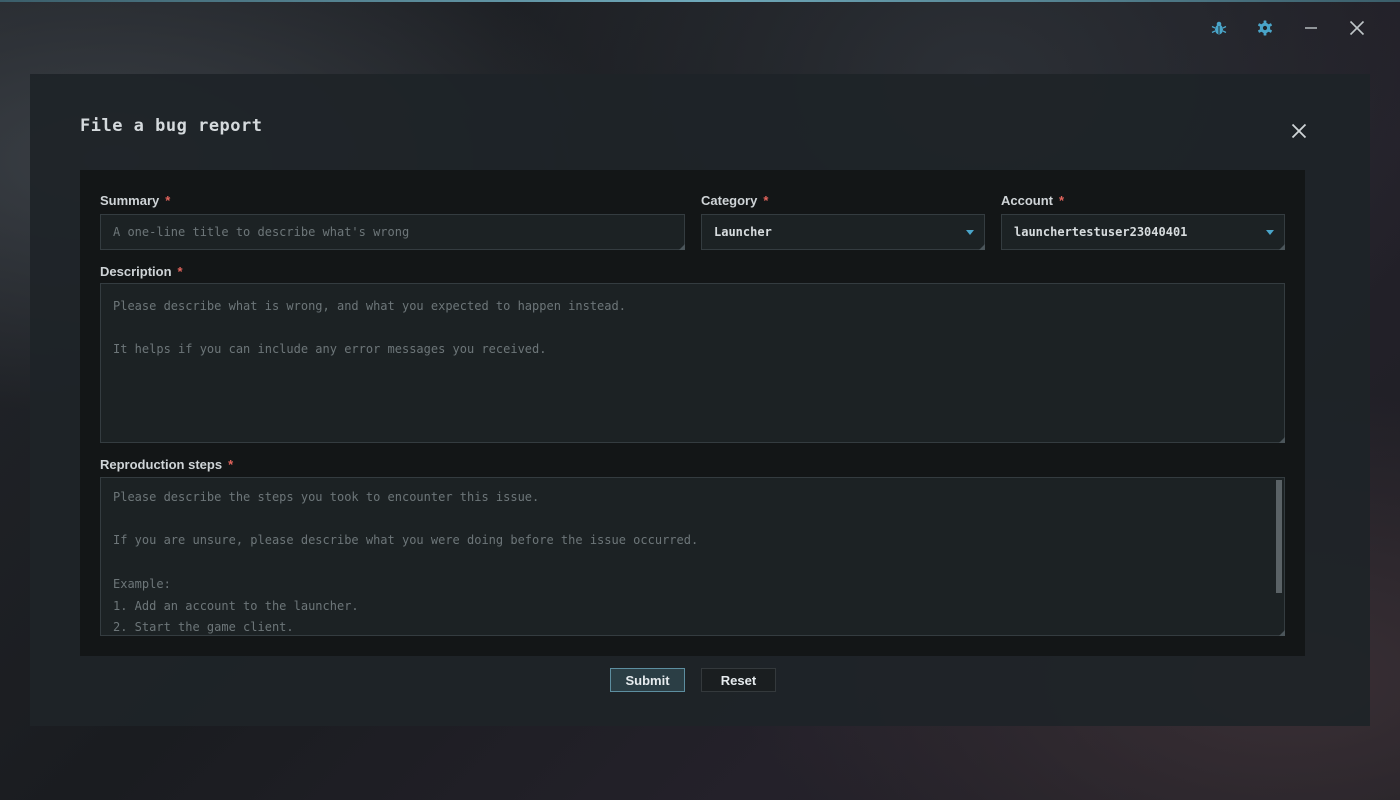  I want to click on account-select: launchertestuser23040401, so click(1143, 232).